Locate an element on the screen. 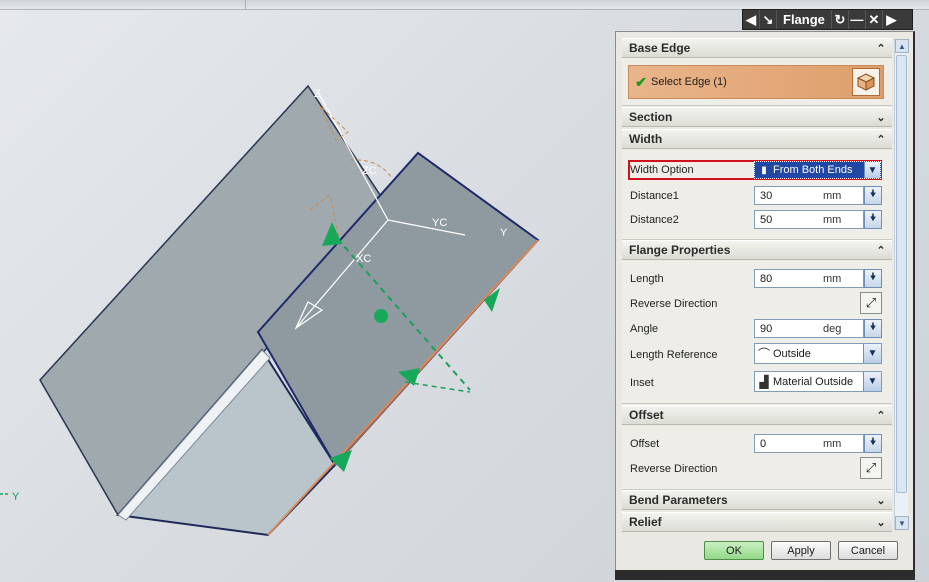  length-menu-icon: 🠟 is located at coordinates (873, 278).